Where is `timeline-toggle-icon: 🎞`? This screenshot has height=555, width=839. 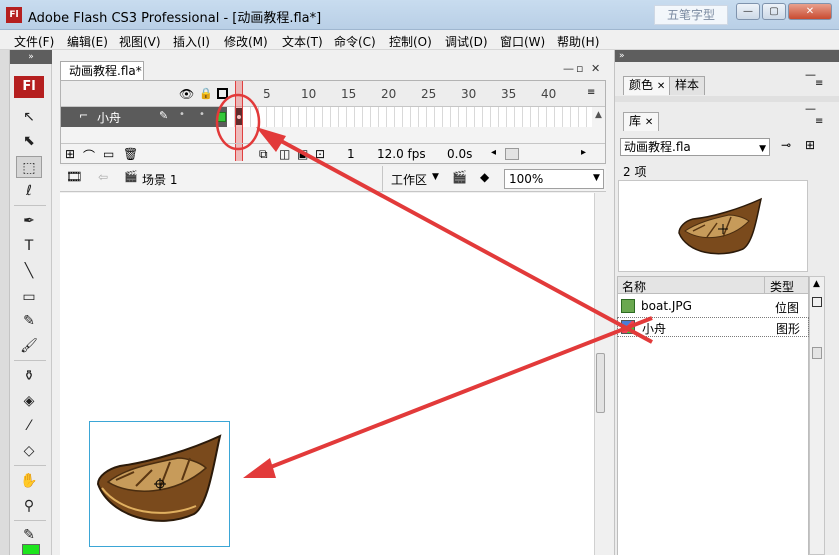
timeline-toggle-icon: 🎞 is located at coordinates (74, 177).